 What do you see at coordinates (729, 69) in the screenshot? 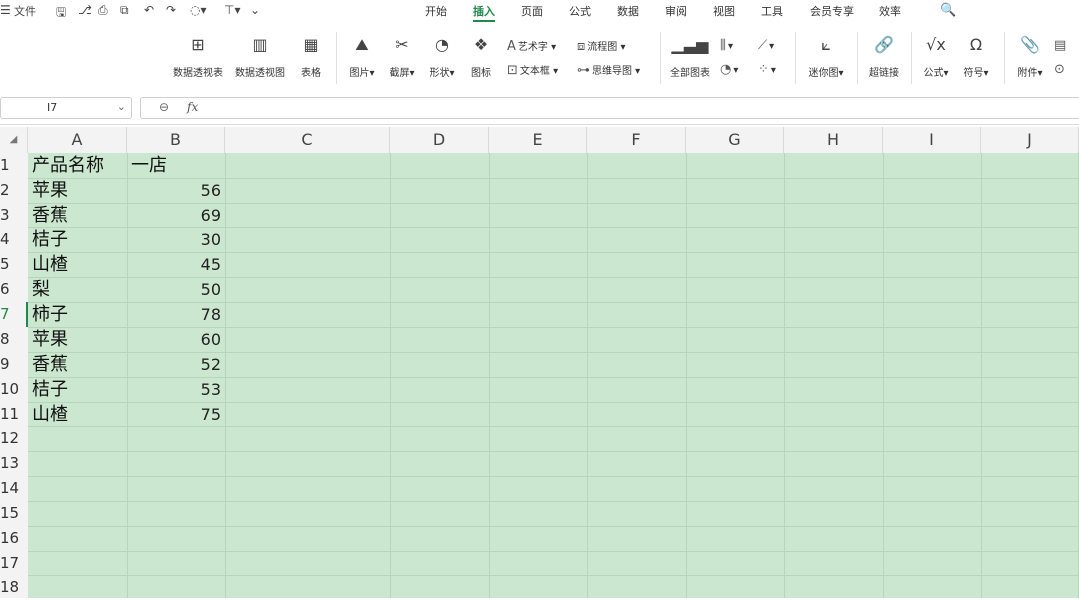
I see `pie-chart-dropdown: ◔ ▾` at bounding box center [729, 69].